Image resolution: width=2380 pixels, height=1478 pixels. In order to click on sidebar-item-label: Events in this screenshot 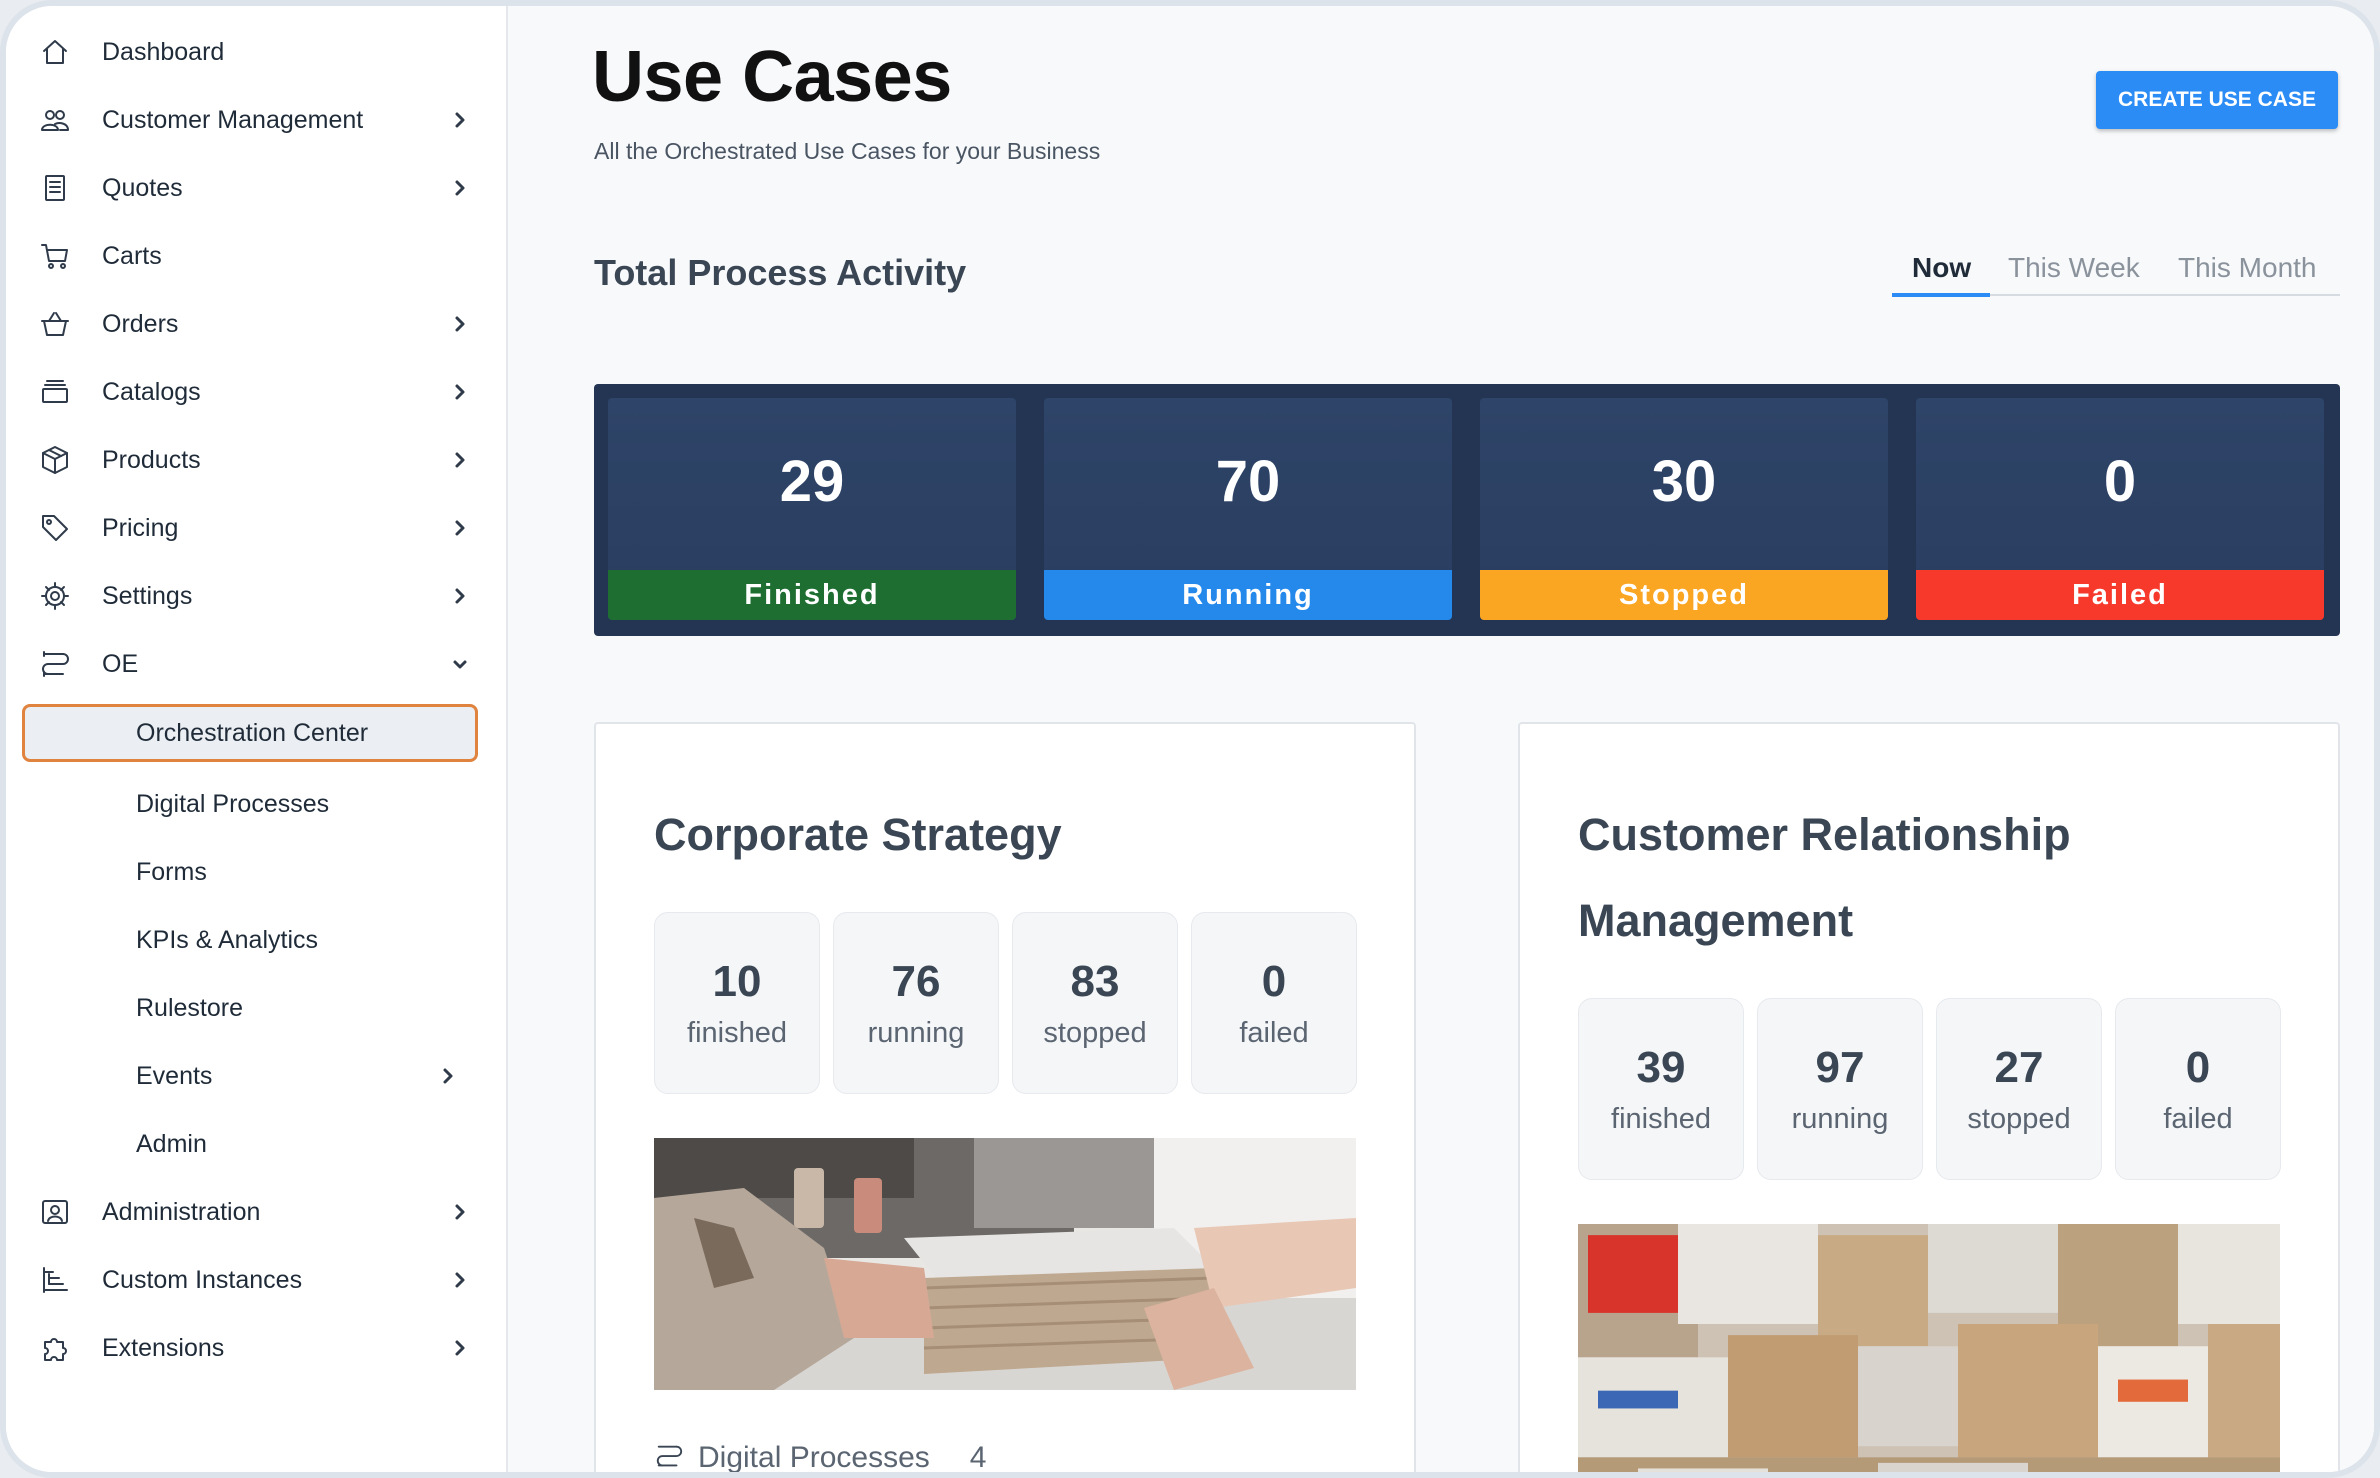, I will do `click(174, 1075)`.